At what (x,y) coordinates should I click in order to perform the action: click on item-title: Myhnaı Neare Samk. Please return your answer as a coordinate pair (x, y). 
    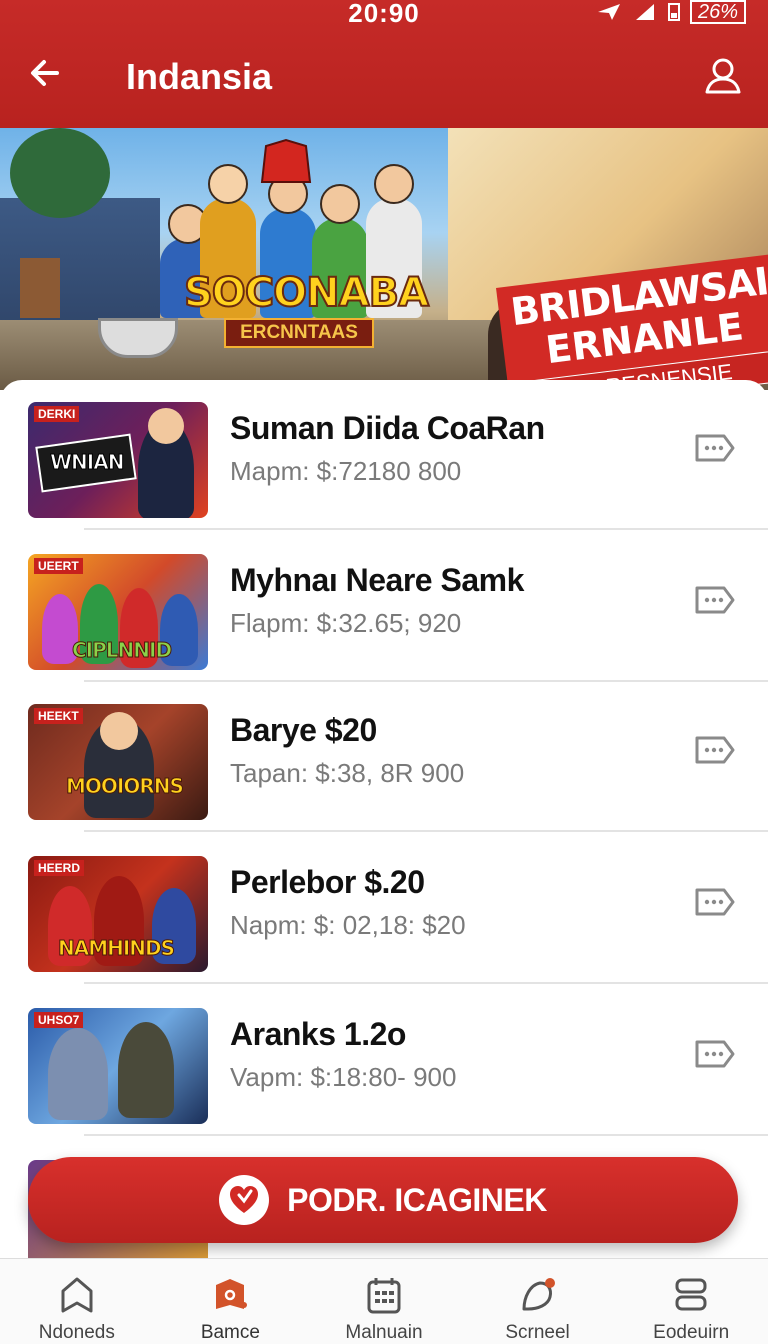
    Looking at the image, I should click on (377, 580).